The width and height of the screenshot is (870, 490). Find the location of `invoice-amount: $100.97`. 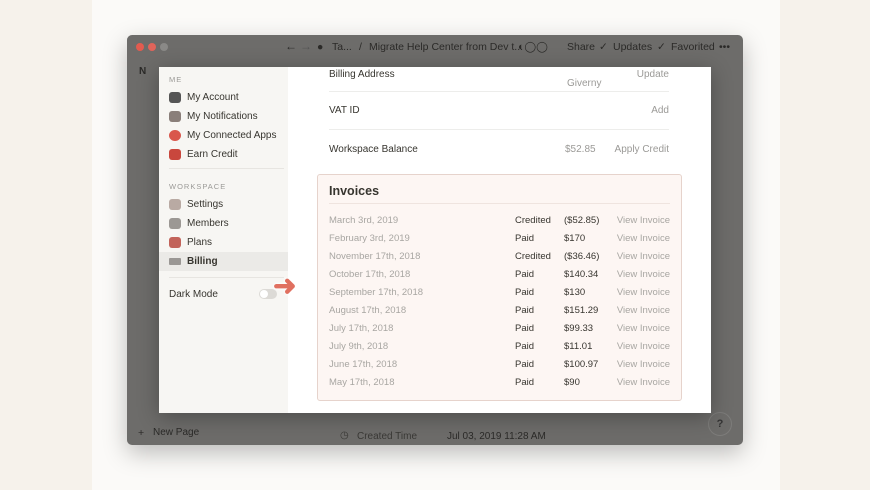

invoice-amount: $100.97 is located at coordinates (581, 364).